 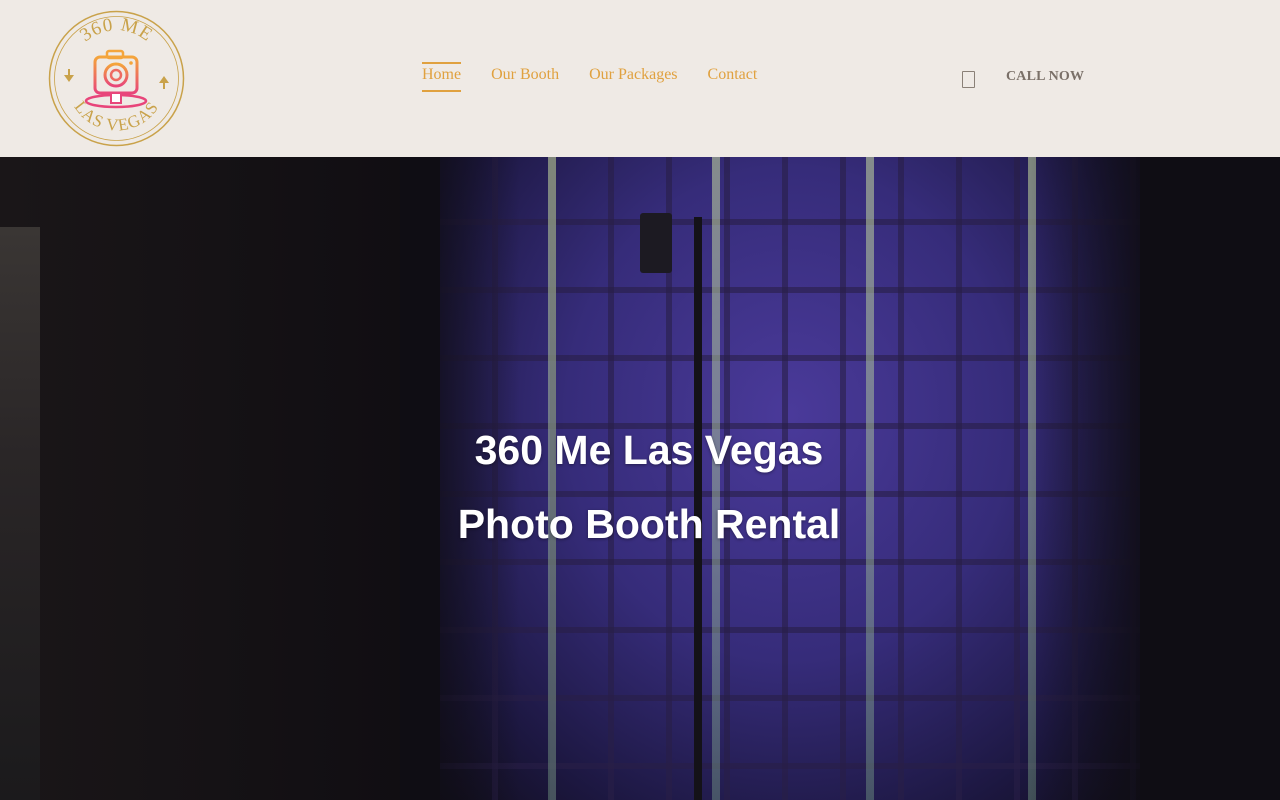 I want to click on booth-camera-head, so click(x=656, y=243).